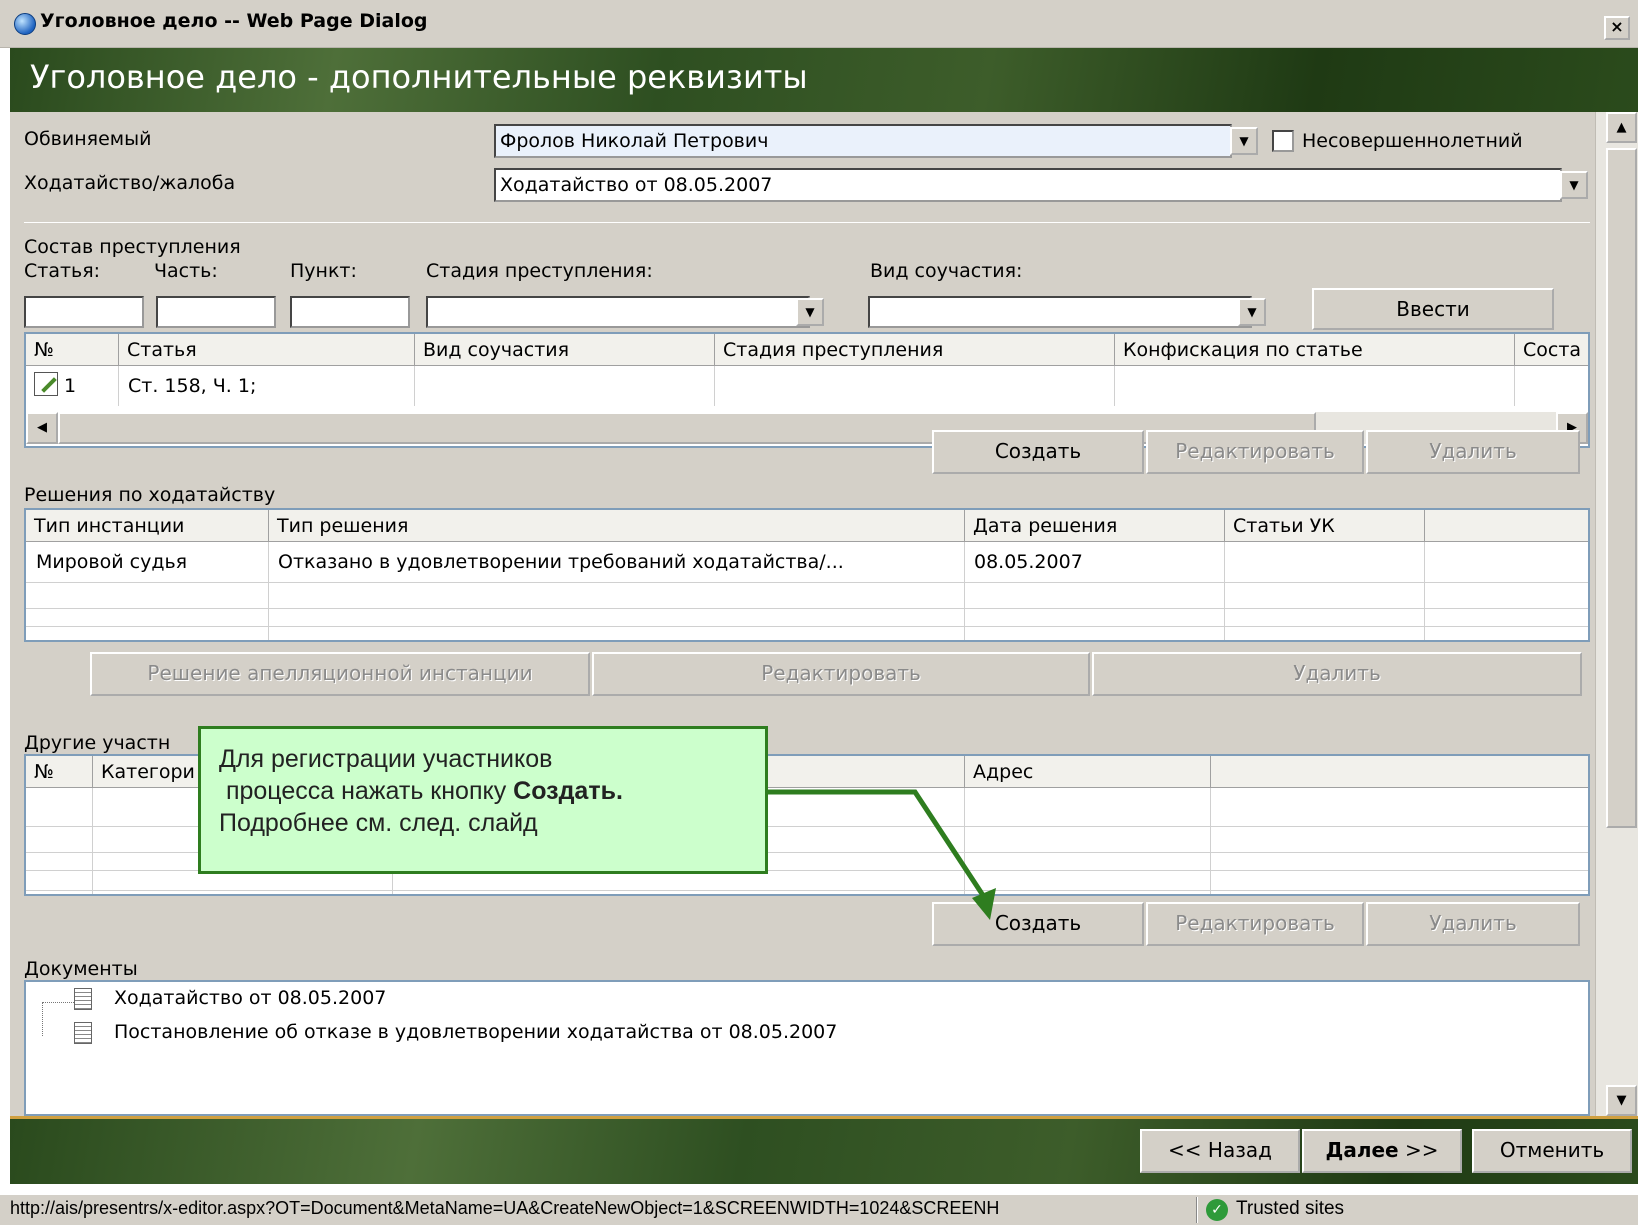  Describe the element at coordinates (882, 854) in the screenshot. I see `callout-arrow` at that location.